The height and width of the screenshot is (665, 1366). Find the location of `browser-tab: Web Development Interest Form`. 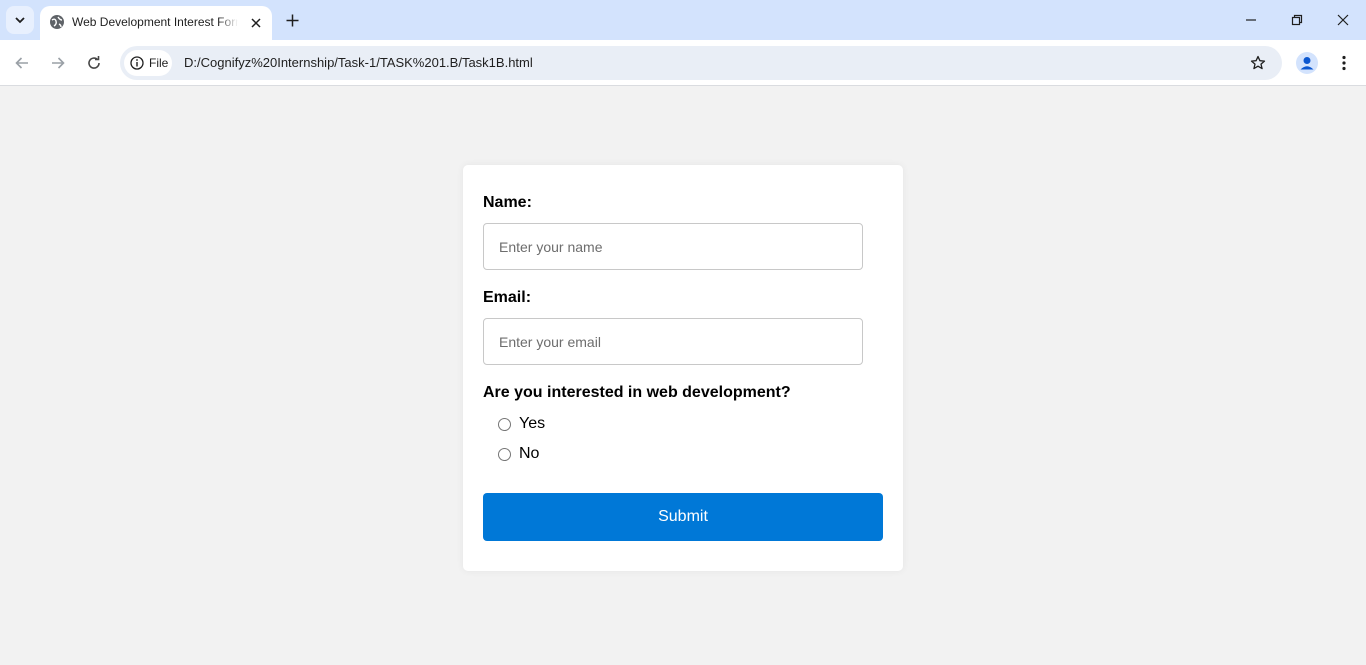

browser-tab: Web Development Interest Form is located at coordinates (156, 23).